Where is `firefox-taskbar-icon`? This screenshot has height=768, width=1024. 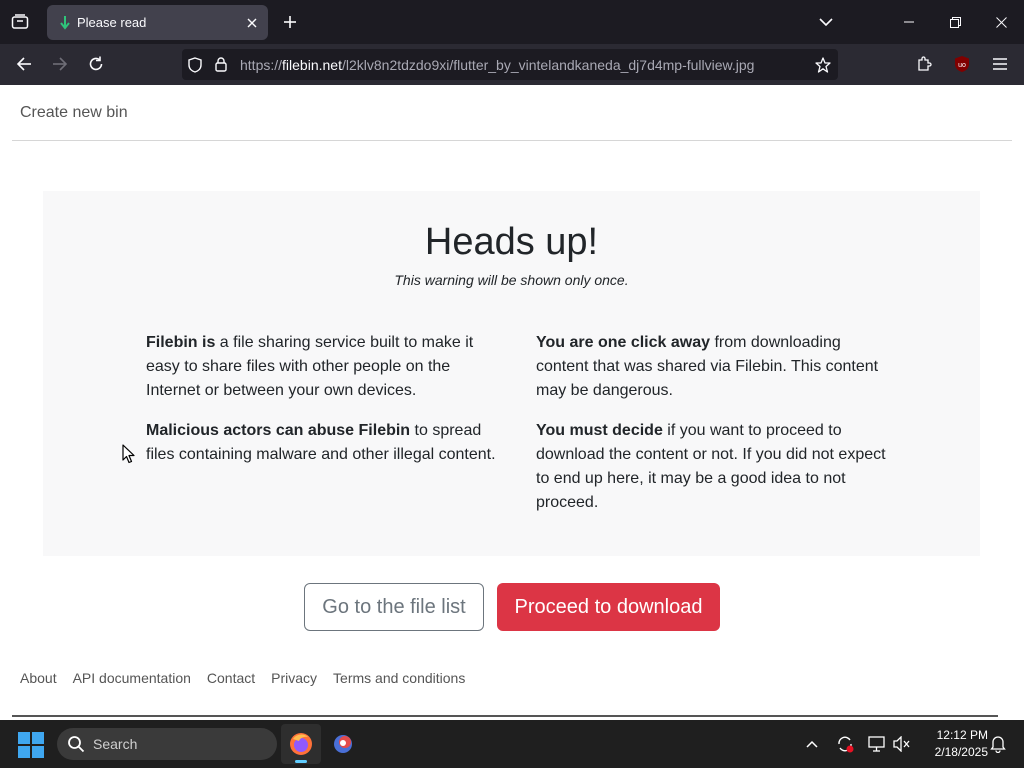 firefox-taskbar-icon is located at coordinates (301, 744).